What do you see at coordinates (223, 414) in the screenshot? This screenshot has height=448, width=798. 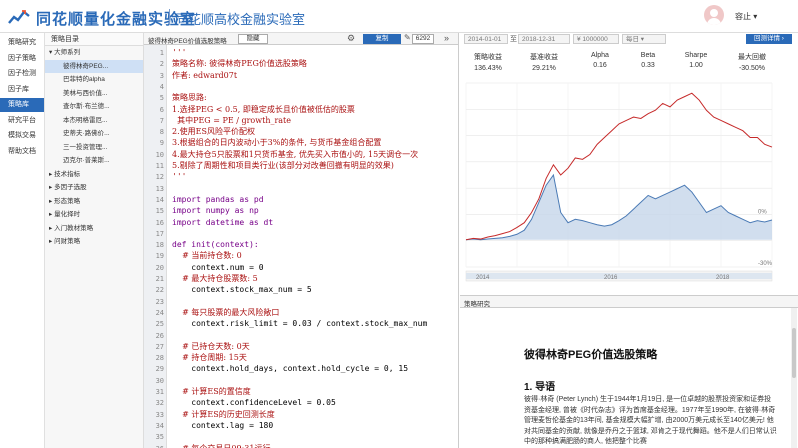 I see `code-text: # 计算ES的历史回测长度` at bounding box center [223, 414].